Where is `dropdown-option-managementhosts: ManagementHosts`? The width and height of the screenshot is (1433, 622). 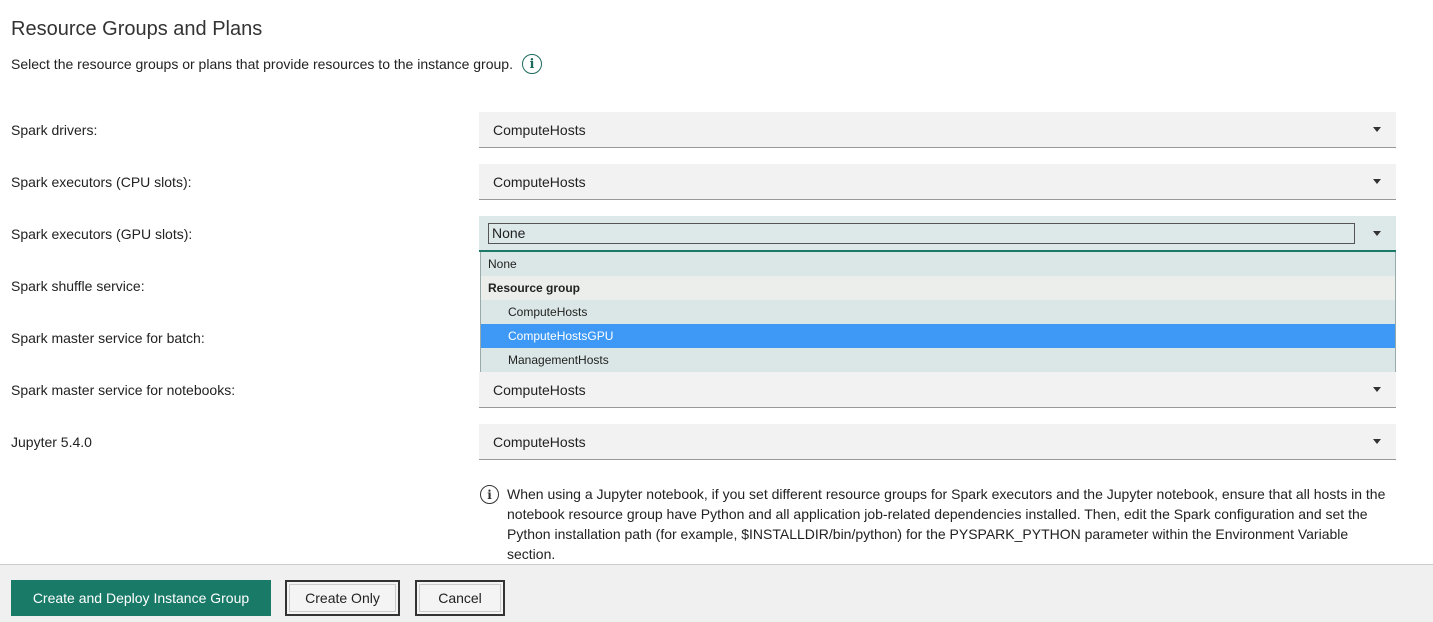
dropdown-option-managementhosts: ManagementHosts is located at coordinates (938, 360).